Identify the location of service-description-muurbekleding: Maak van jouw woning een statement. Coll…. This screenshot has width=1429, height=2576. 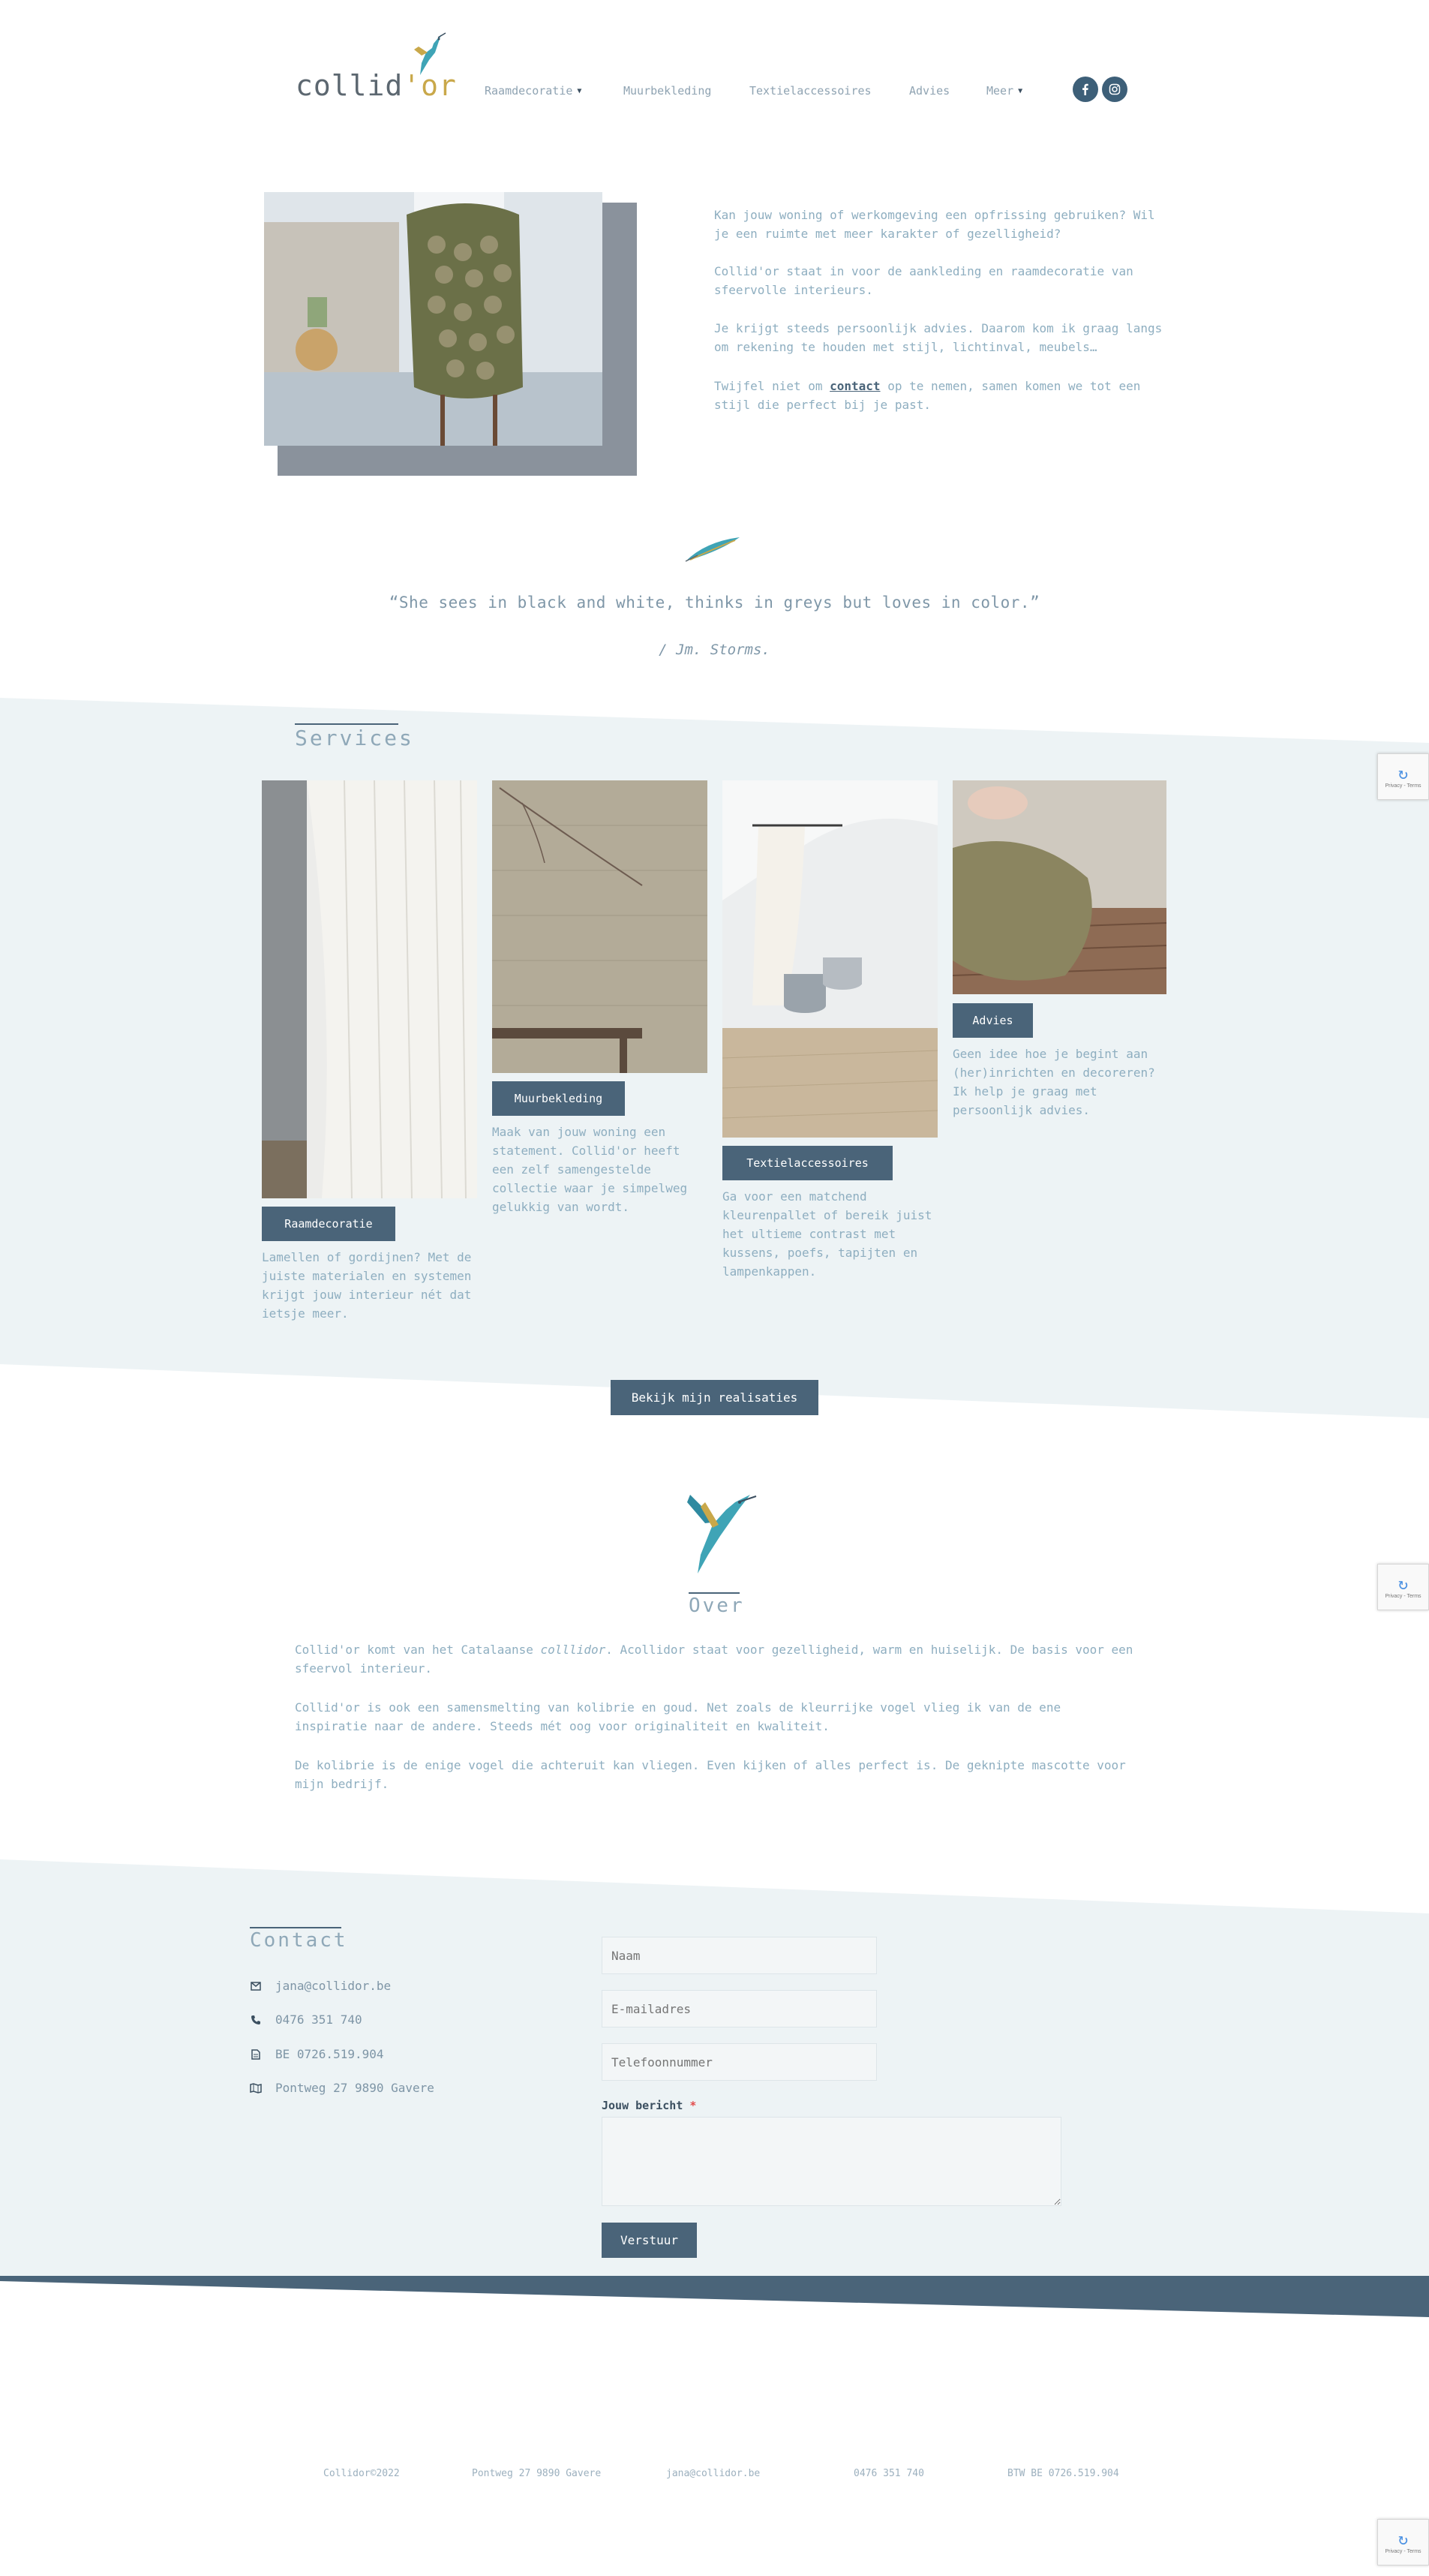
(590, 1169).